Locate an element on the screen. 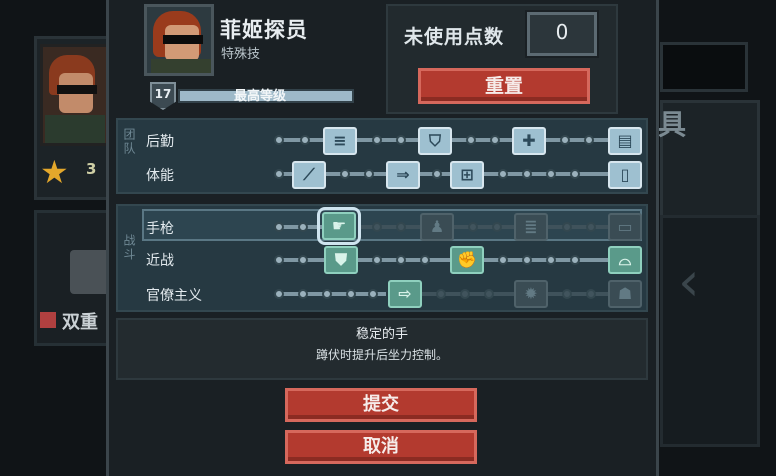 The image size is (776, 476). row-label-pistol: 手枪 is located at coordinates (160, 229).